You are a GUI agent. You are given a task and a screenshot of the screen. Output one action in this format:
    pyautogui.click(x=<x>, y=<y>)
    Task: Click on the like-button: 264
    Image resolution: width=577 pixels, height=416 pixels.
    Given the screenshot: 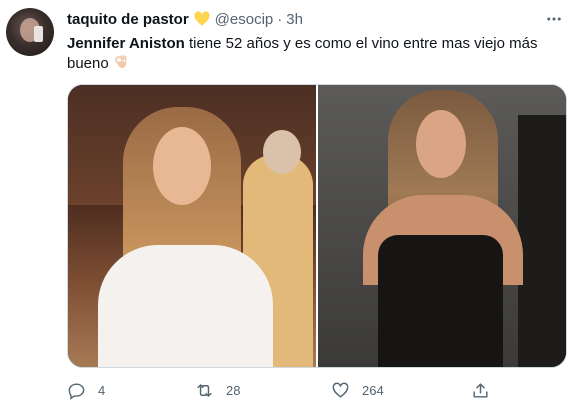 What is the action you would take?
    pyautogui.click(x=357, y=390)
    